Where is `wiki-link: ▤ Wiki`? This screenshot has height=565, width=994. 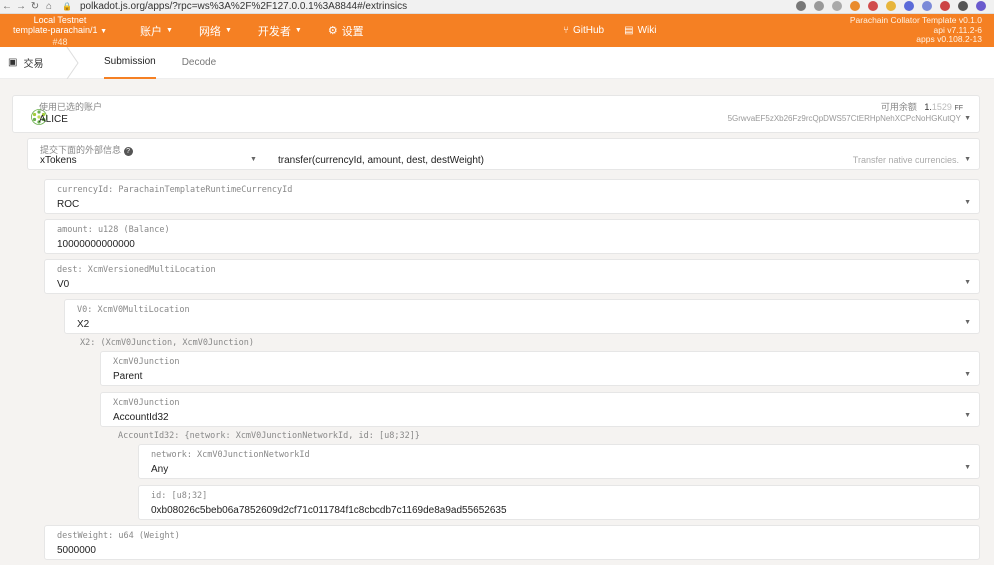 wiki-link: ▤ Wiki is located at coordinates (640, 30).